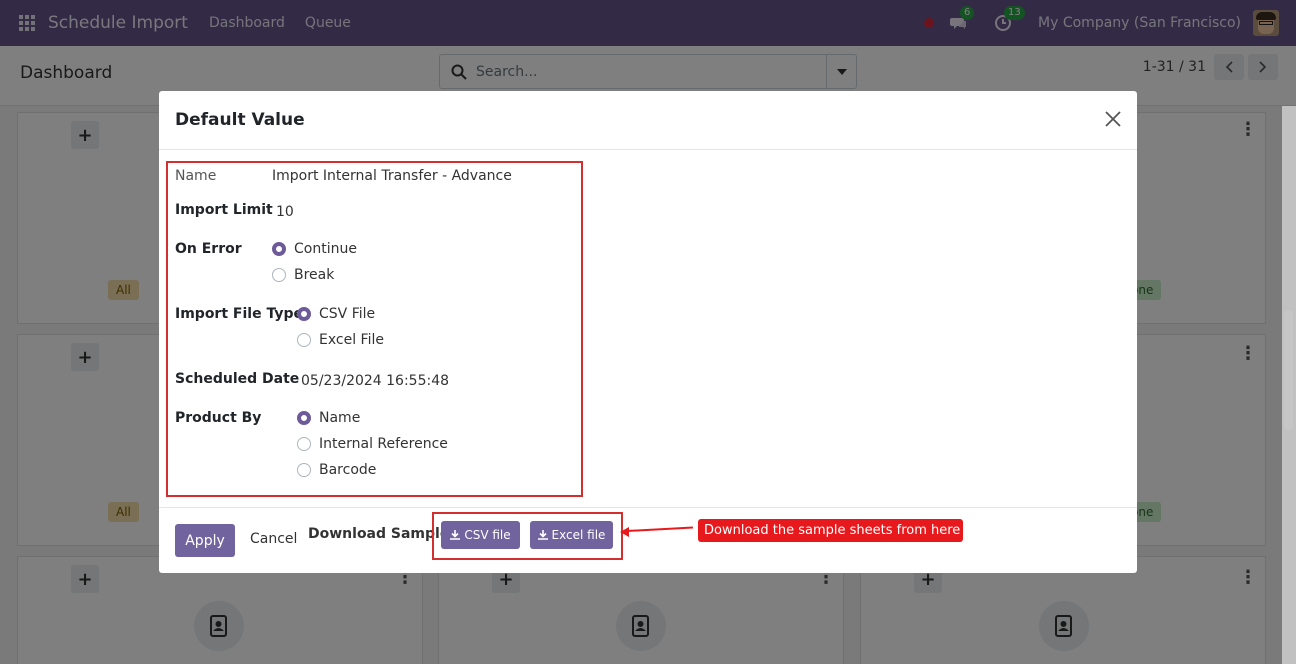 Image resolution: width=1296 pixels, height=664 pixels. I want to click on file-type-csv-radio: CSV File, so click(336, 314).